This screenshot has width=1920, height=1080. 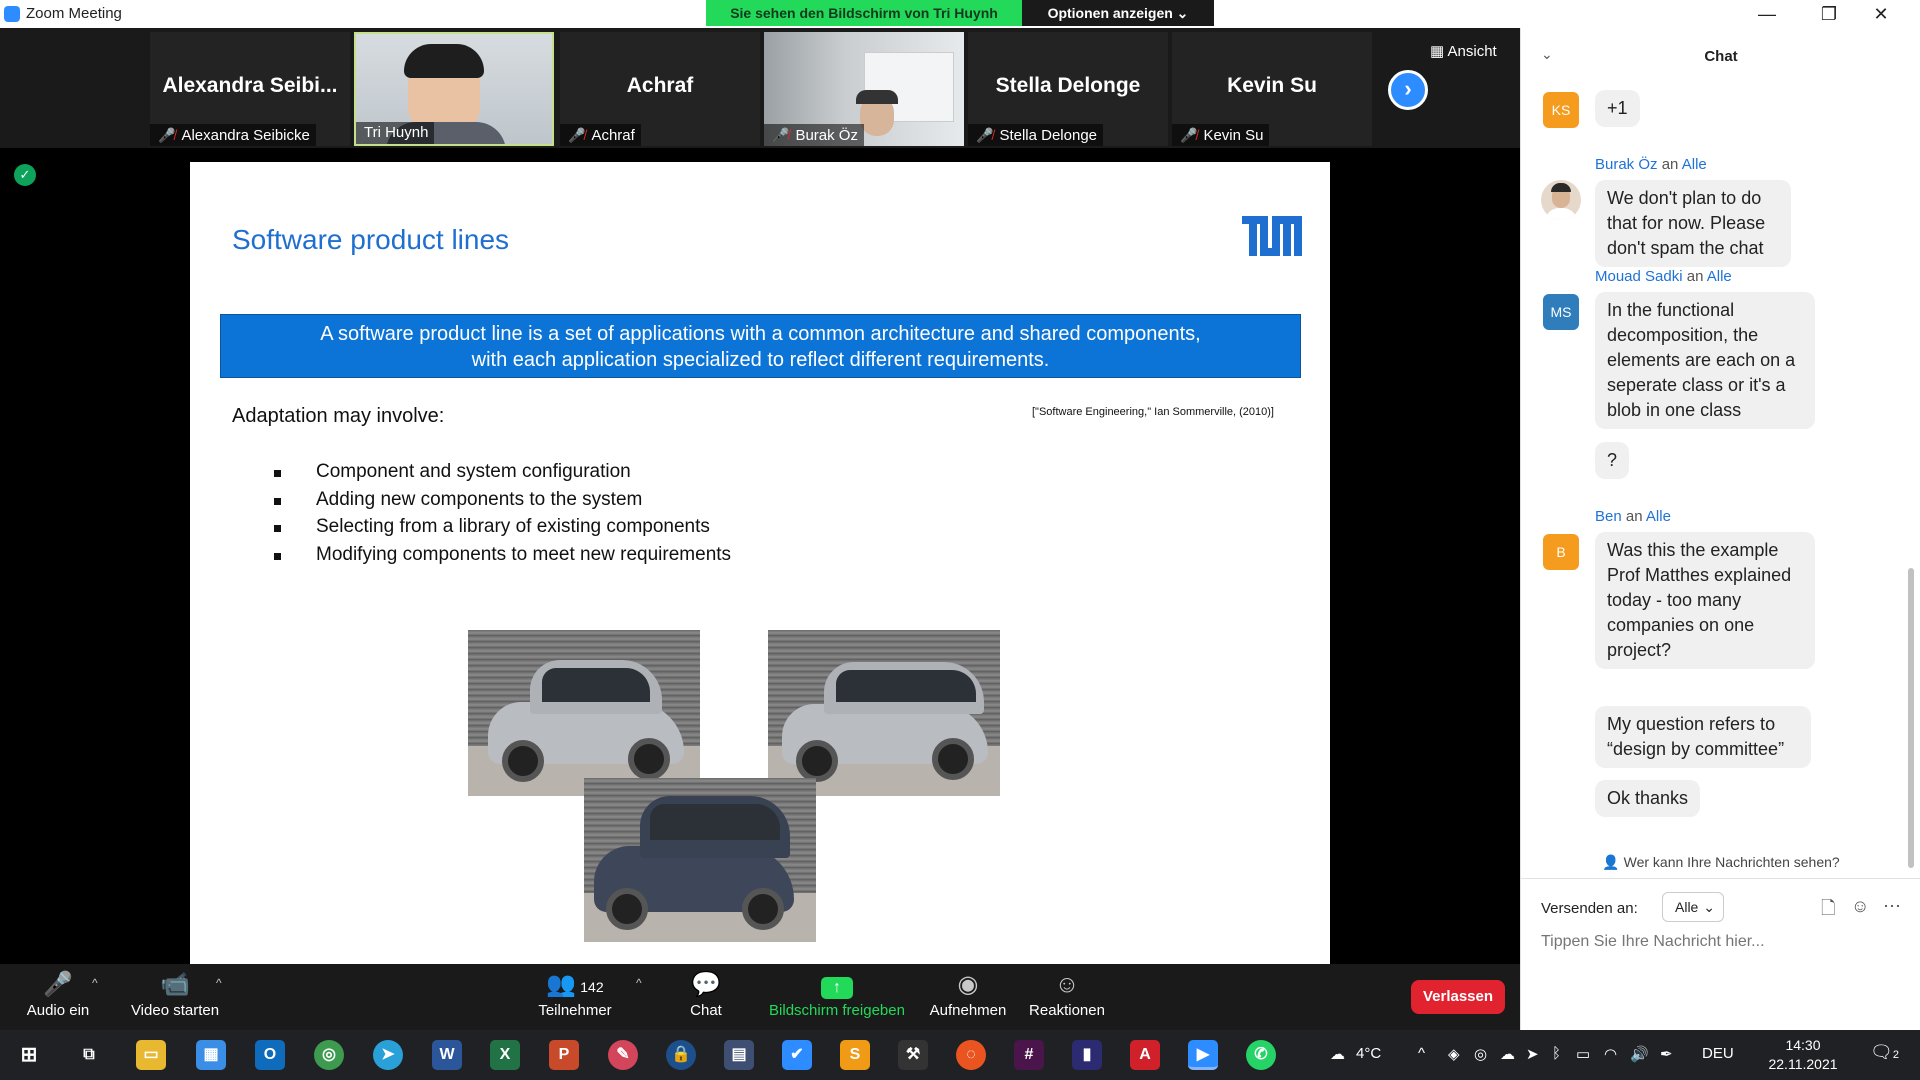 What do you see at coordinates (388, 1055) in the screenshot?
I see `telegram-icon: ➤` at bounding box center [388, 1055].